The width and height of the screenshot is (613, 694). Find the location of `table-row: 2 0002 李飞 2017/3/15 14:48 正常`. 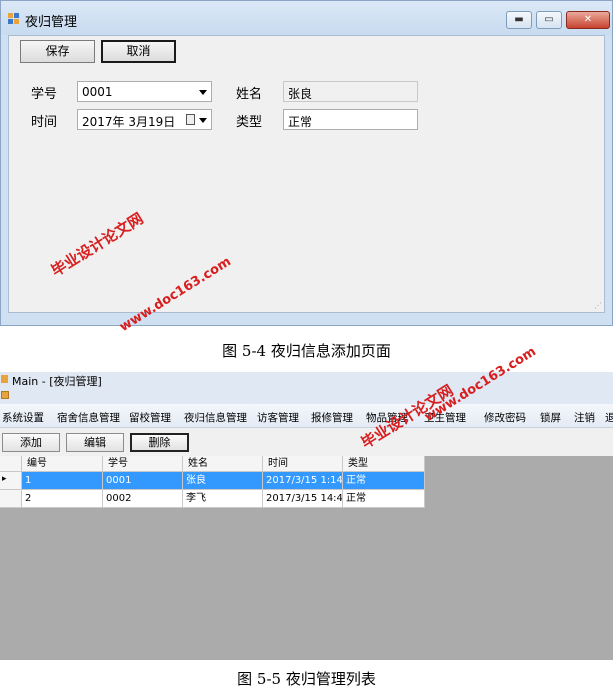

table-row: 2 0002 李飞 2017/3/15 14:48 正常 is located at coordinates (212, 499).